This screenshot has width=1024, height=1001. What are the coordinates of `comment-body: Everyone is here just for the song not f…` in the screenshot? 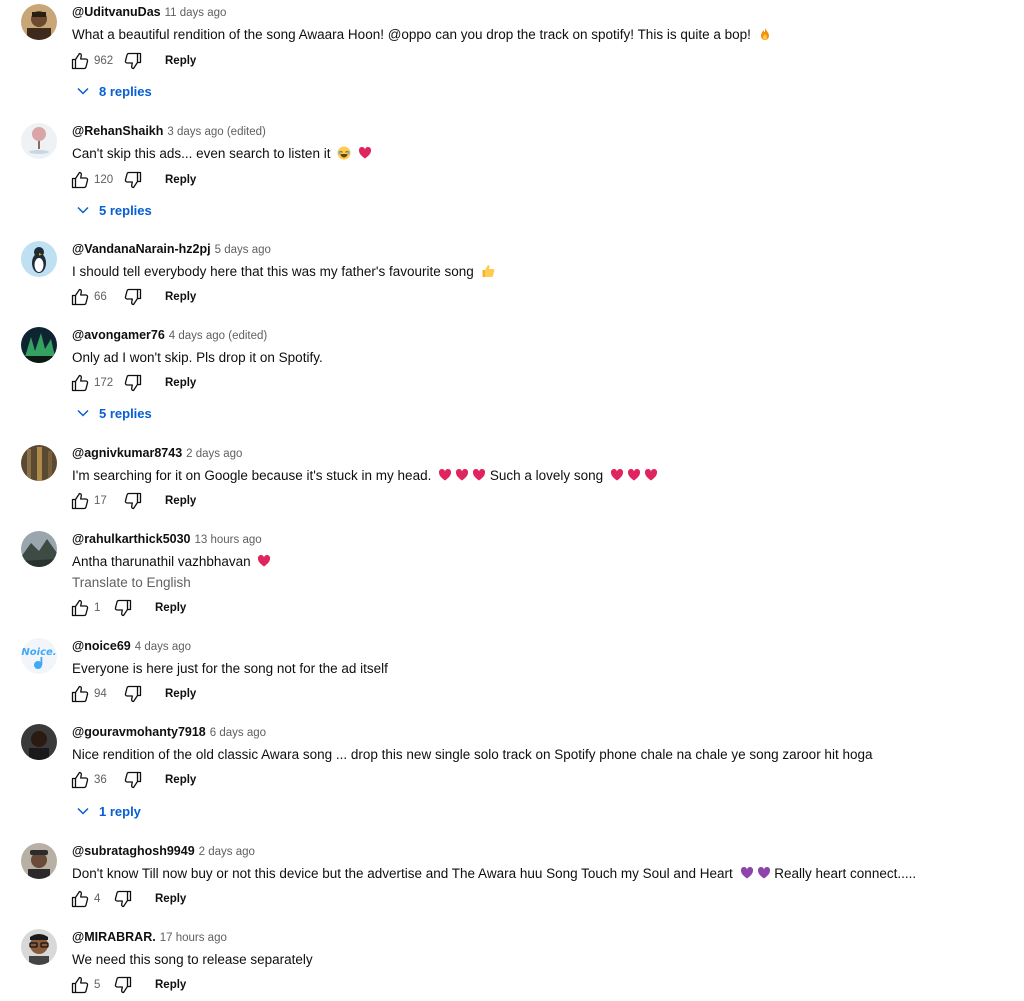 It's located at (230, 668).